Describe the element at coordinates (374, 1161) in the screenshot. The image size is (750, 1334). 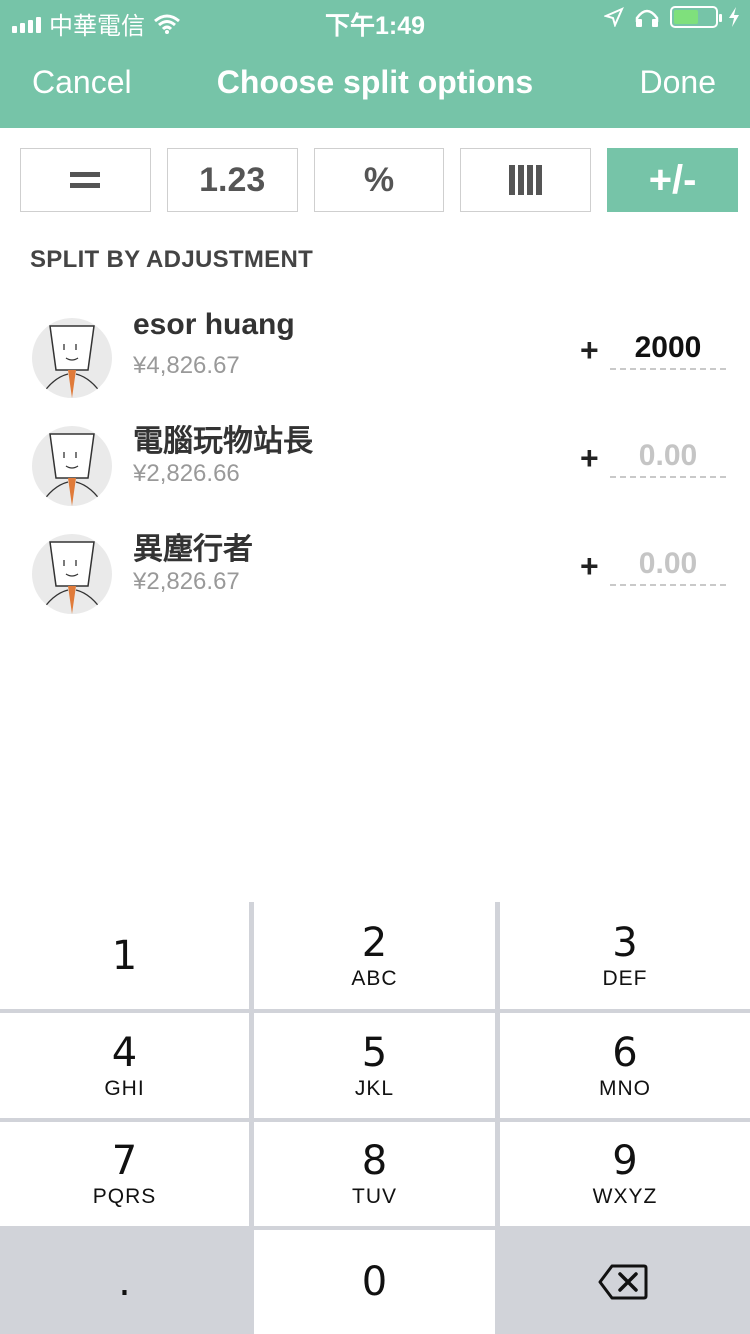
I see `key-digit: 8` at that location.